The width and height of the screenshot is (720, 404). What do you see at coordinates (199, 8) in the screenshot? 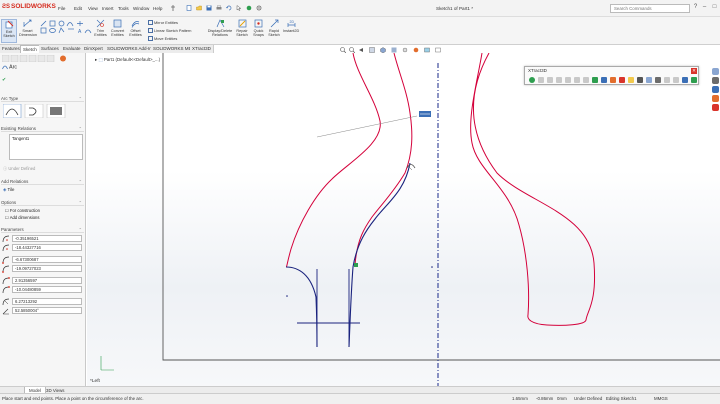
I see `open-icon` at bounding box center [199, 8].